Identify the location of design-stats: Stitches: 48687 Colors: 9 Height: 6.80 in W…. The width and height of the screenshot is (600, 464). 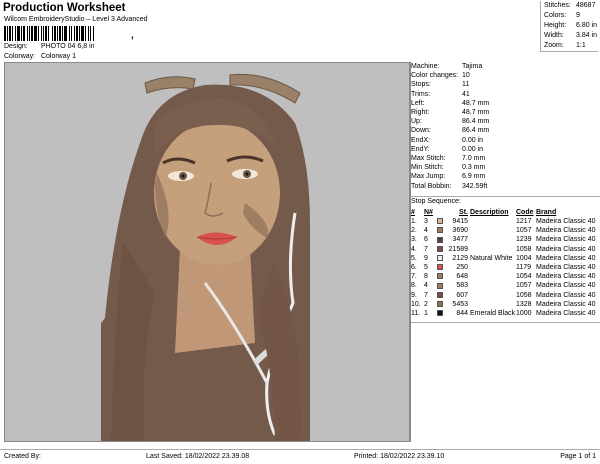
(569, 26).